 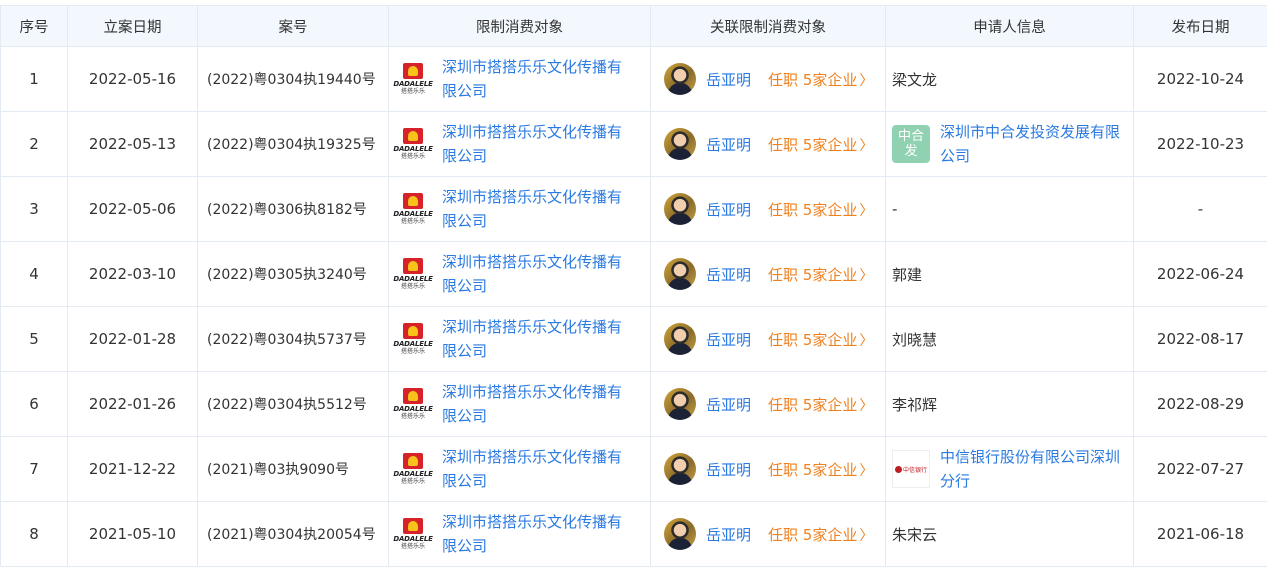 What do you see at coordinates (520, 26) in the screenshot?
I see `header-restricted-party: 限制消费对象` at bounding box center [520, 26].